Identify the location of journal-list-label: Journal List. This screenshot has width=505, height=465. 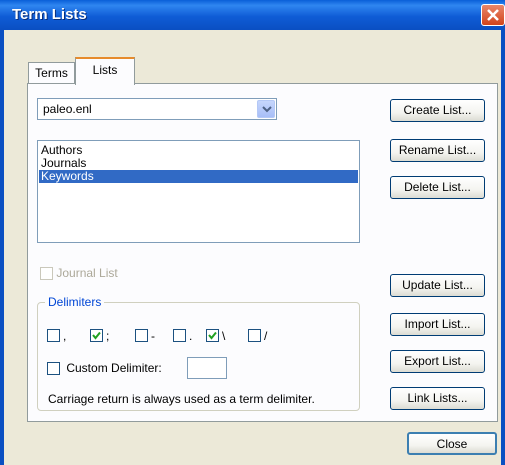
(87, 273).